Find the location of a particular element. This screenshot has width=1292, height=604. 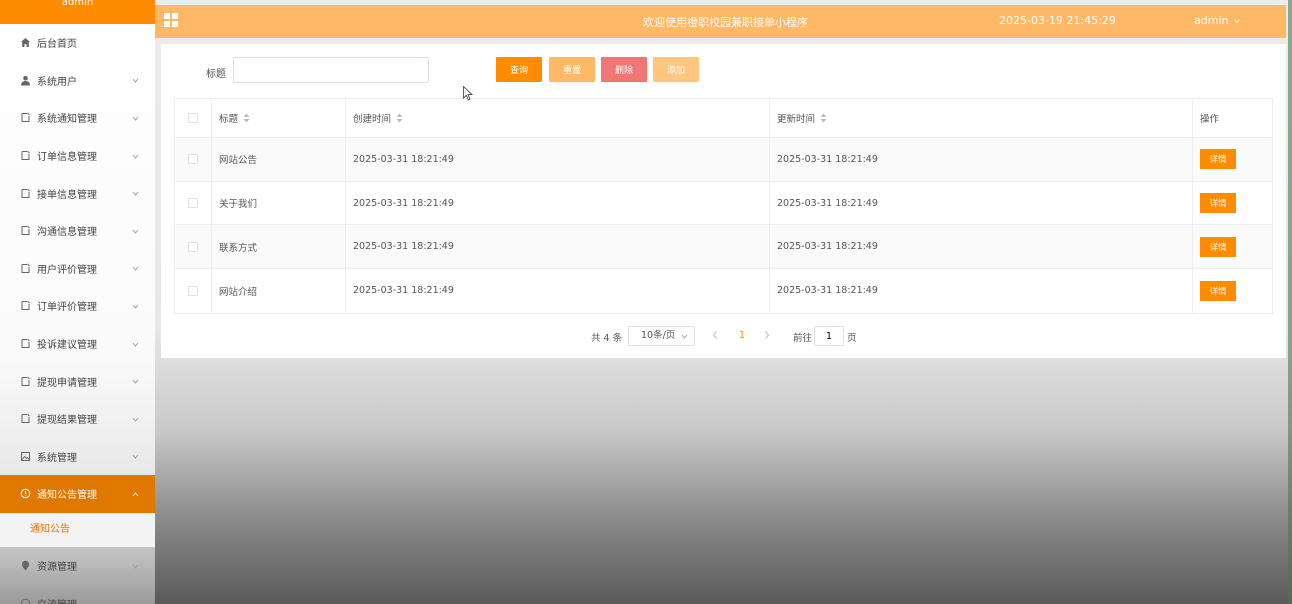

sidebar-item-8: 投诉建议管理 is located at coordinates (77, 344).